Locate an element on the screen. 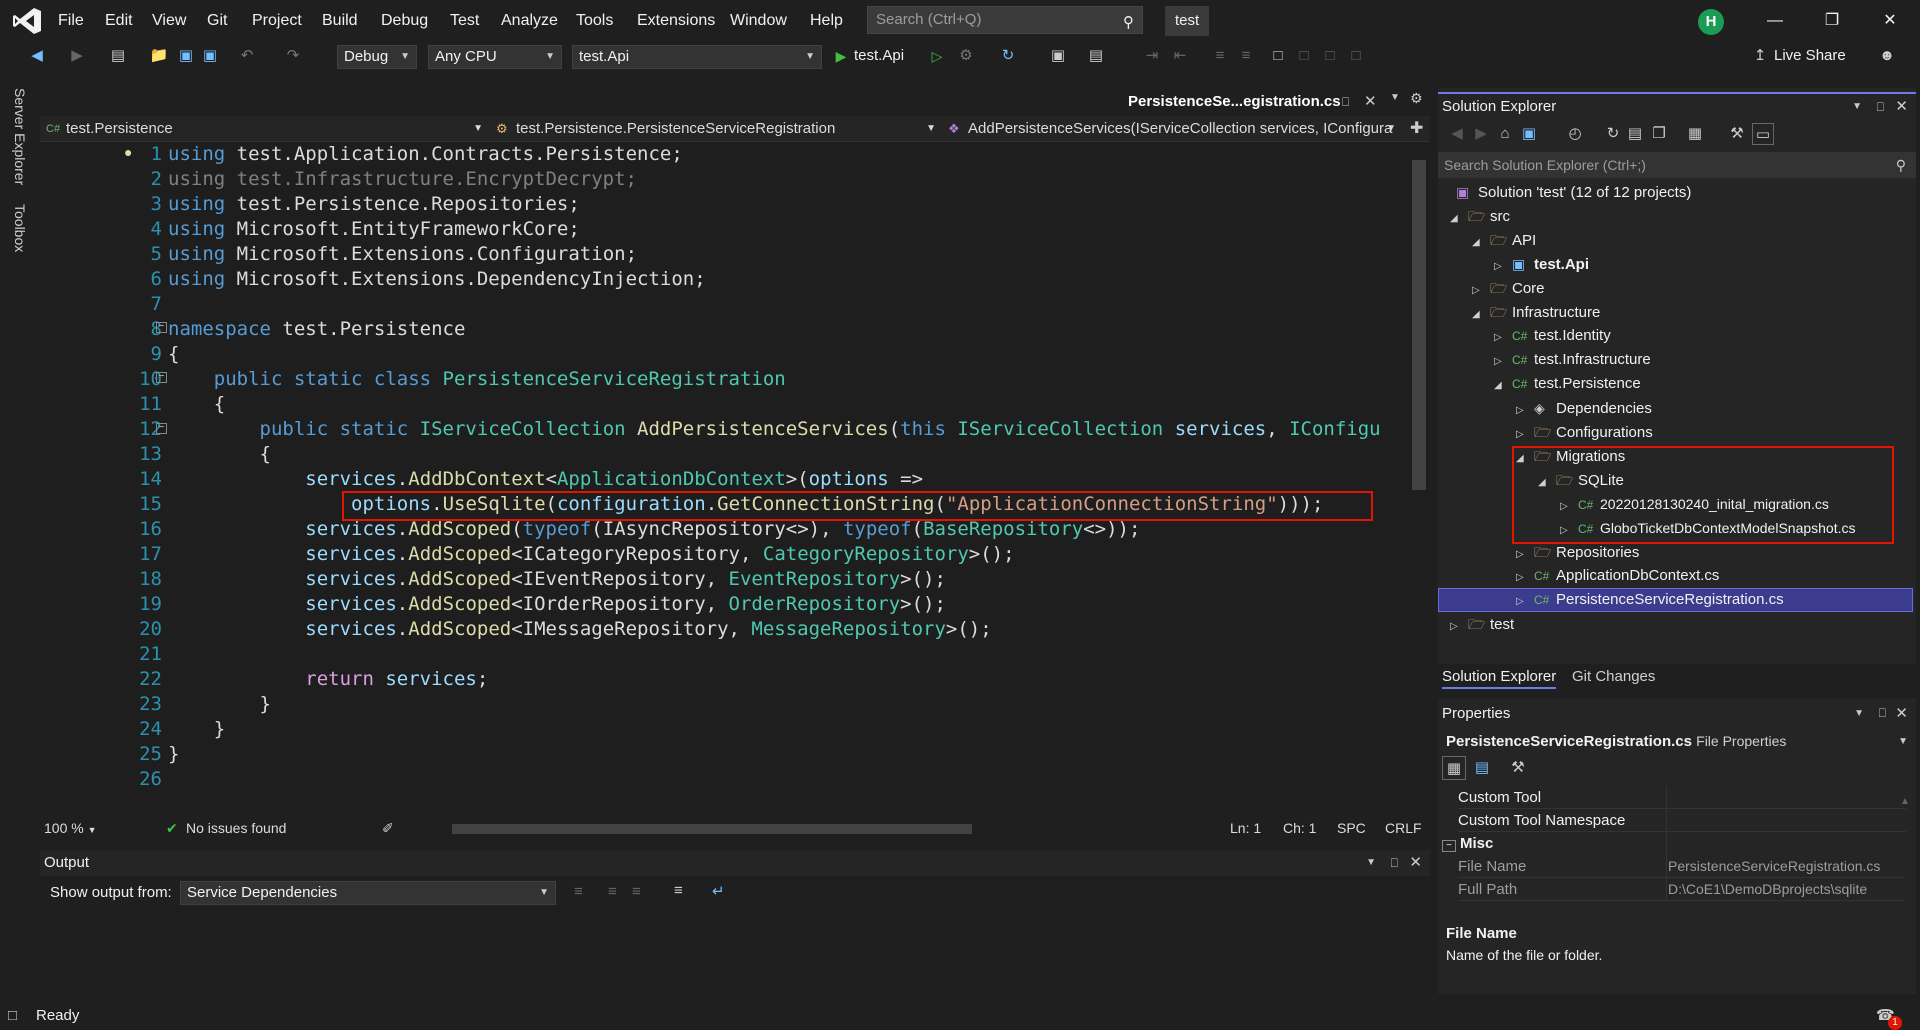 Image resolution: width=1920 pixels, height=1030 pixels. collapse-category-icon: − is located at coordinates (1449, 846).